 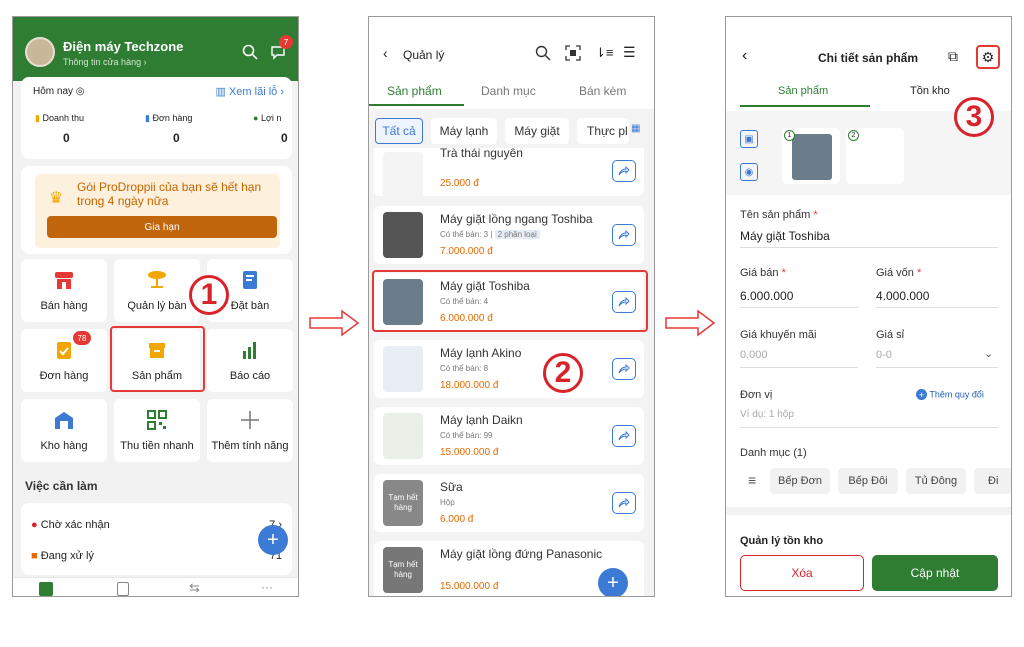 What do you see at coordinates (64, 430) in the screenshot?
I see `tile-kho-hang: Kho hàng` at bounding box center [64, 430].